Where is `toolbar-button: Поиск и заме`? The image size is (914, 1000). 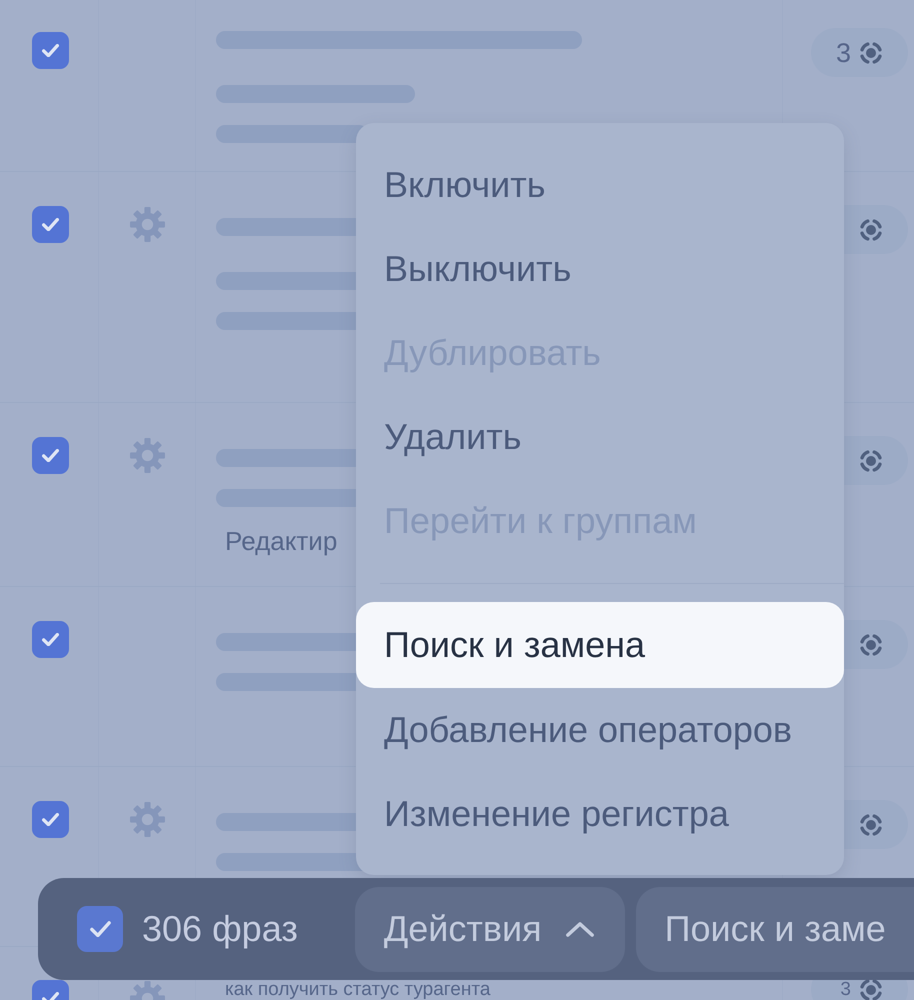
toolbar-button: Поиск и заме is located at coordinates (775, 929).